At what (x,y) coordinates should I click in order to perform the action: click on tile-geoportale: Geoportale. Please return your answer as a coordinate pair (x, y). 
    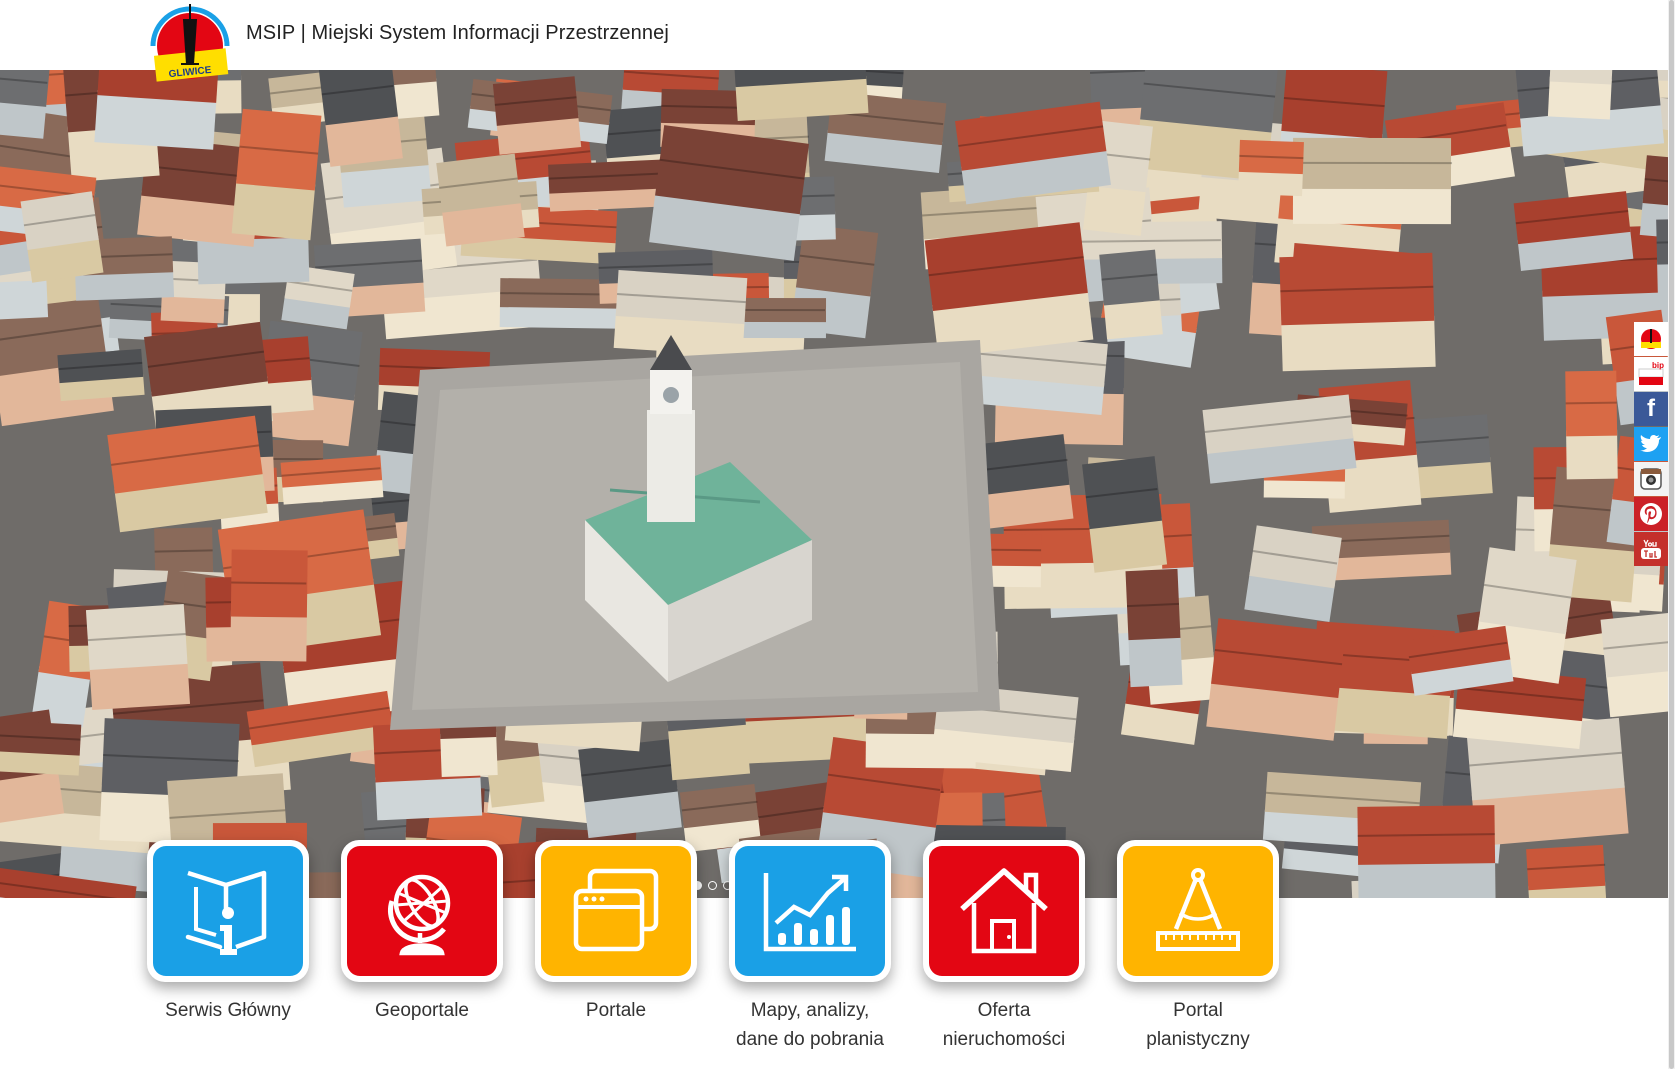
    Looking at the image, I should click on (422, 932).